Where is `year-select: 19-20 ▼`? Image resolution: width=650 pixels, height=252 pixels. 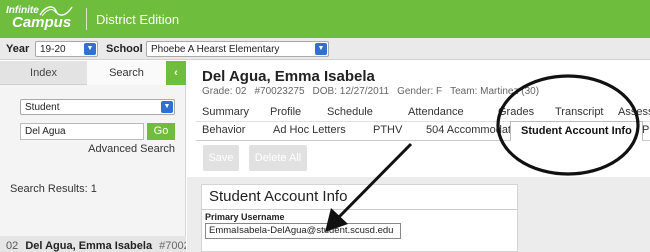 year-select: 19-20 ▼ is located at coordinates (66, 49).